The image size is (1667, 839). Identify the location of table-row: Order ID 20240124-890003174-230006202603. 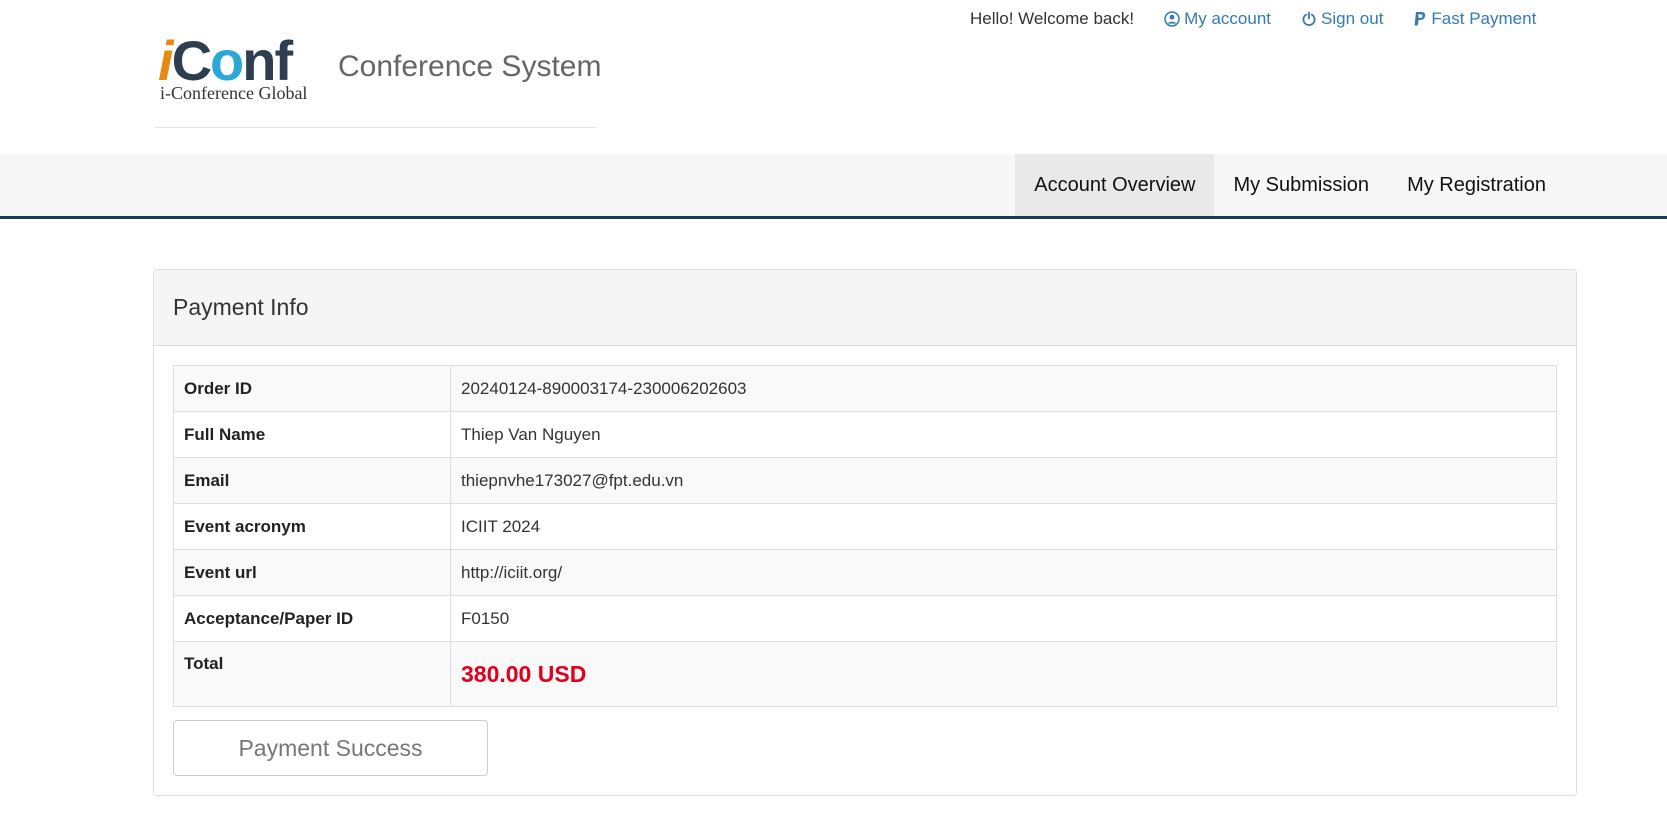
(865, 388).